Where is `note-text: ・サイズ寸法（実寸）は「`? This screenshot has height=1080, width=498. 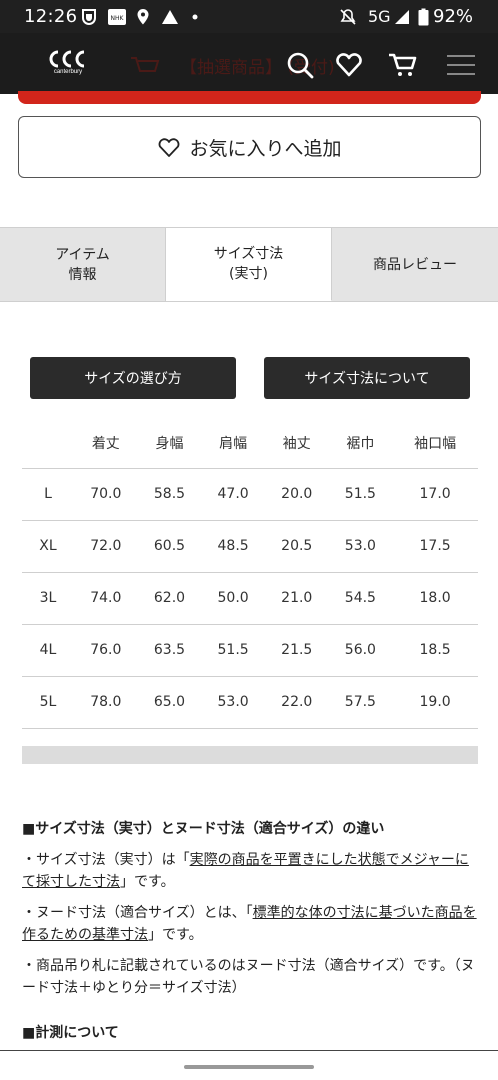 note-text: ・サイズ寸法（実寸）は「 is located at coordinates (106, 860).